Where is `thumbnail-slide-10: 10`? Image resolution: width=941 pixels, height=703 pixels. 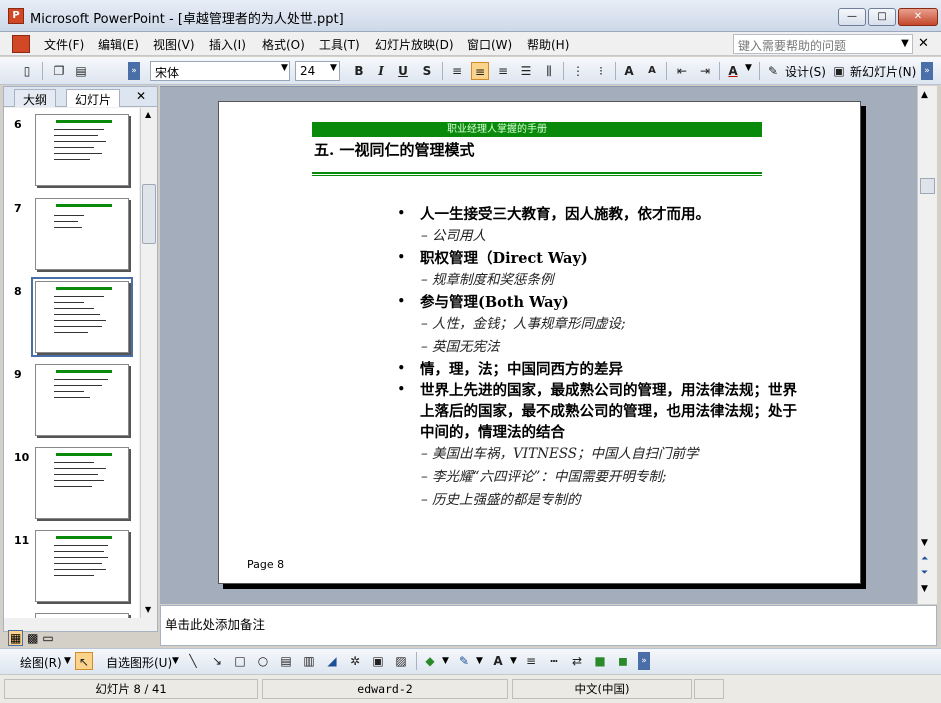
thumbnail-slide-10: 10 is located at coordinates (71, 486).